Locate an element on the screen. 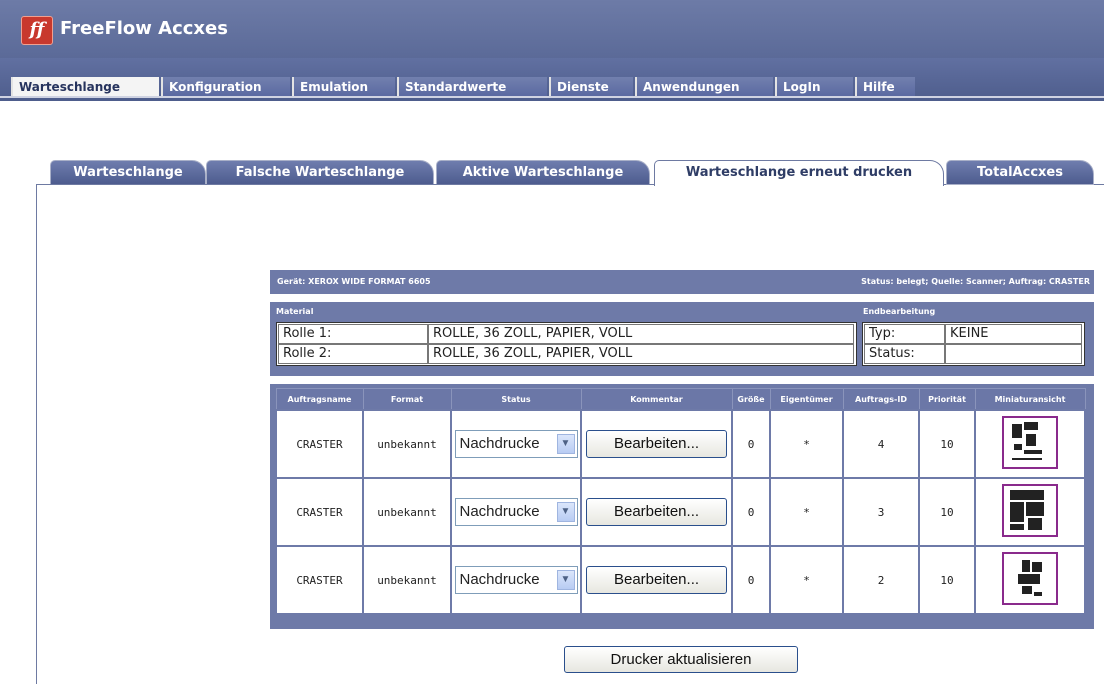  tab-warteschlange-erneut-drucken: Warteschlange erneut drucken is located at coordinates (799, 173).